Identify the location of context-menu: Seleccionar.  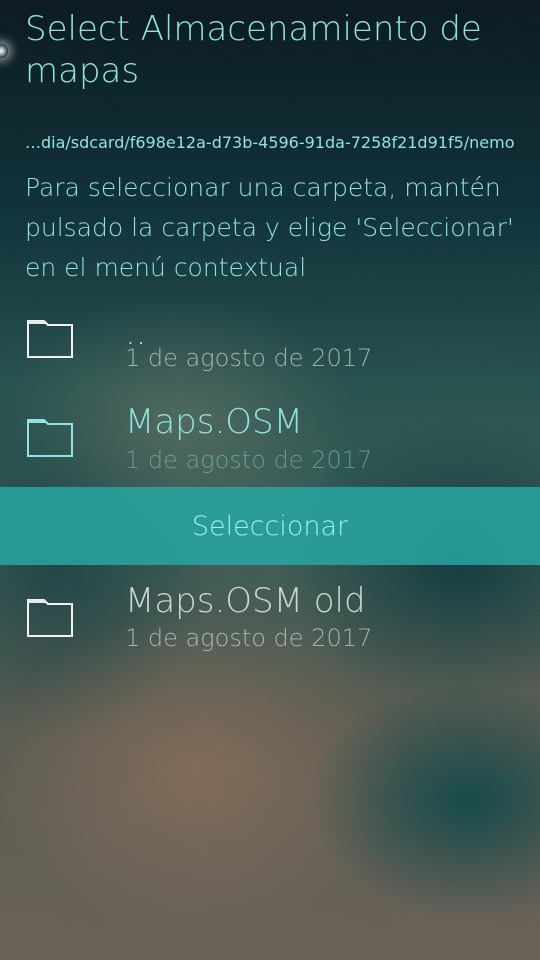
(270, 526).